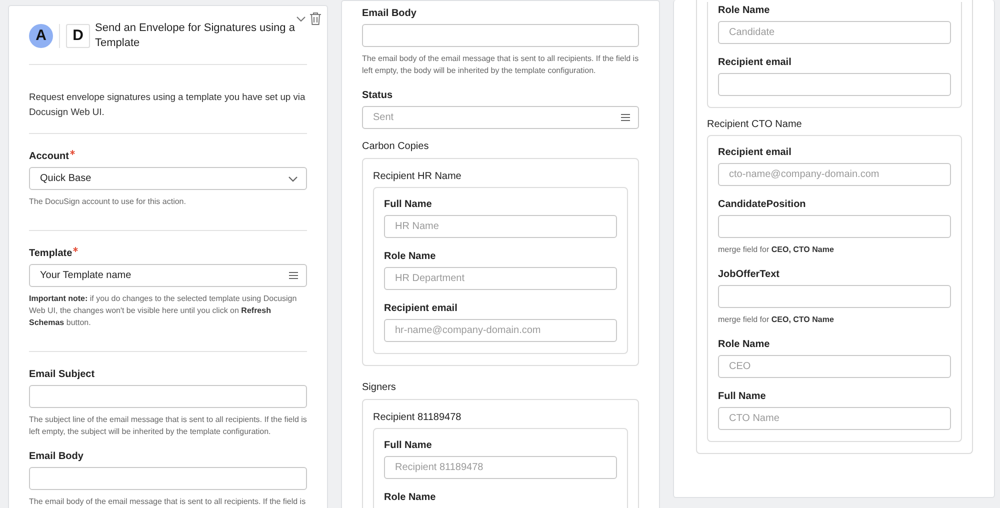  I want to click on description: Request envelope signatures using a template you have set up via Docusign Web UI., so click(167, 104).